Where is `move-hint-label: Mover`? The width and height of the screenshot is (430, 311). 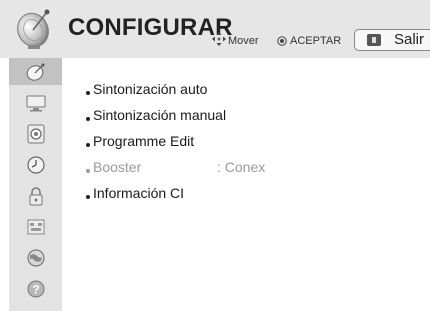
move-hint-label: Mover is located at coordinates (243, 41).